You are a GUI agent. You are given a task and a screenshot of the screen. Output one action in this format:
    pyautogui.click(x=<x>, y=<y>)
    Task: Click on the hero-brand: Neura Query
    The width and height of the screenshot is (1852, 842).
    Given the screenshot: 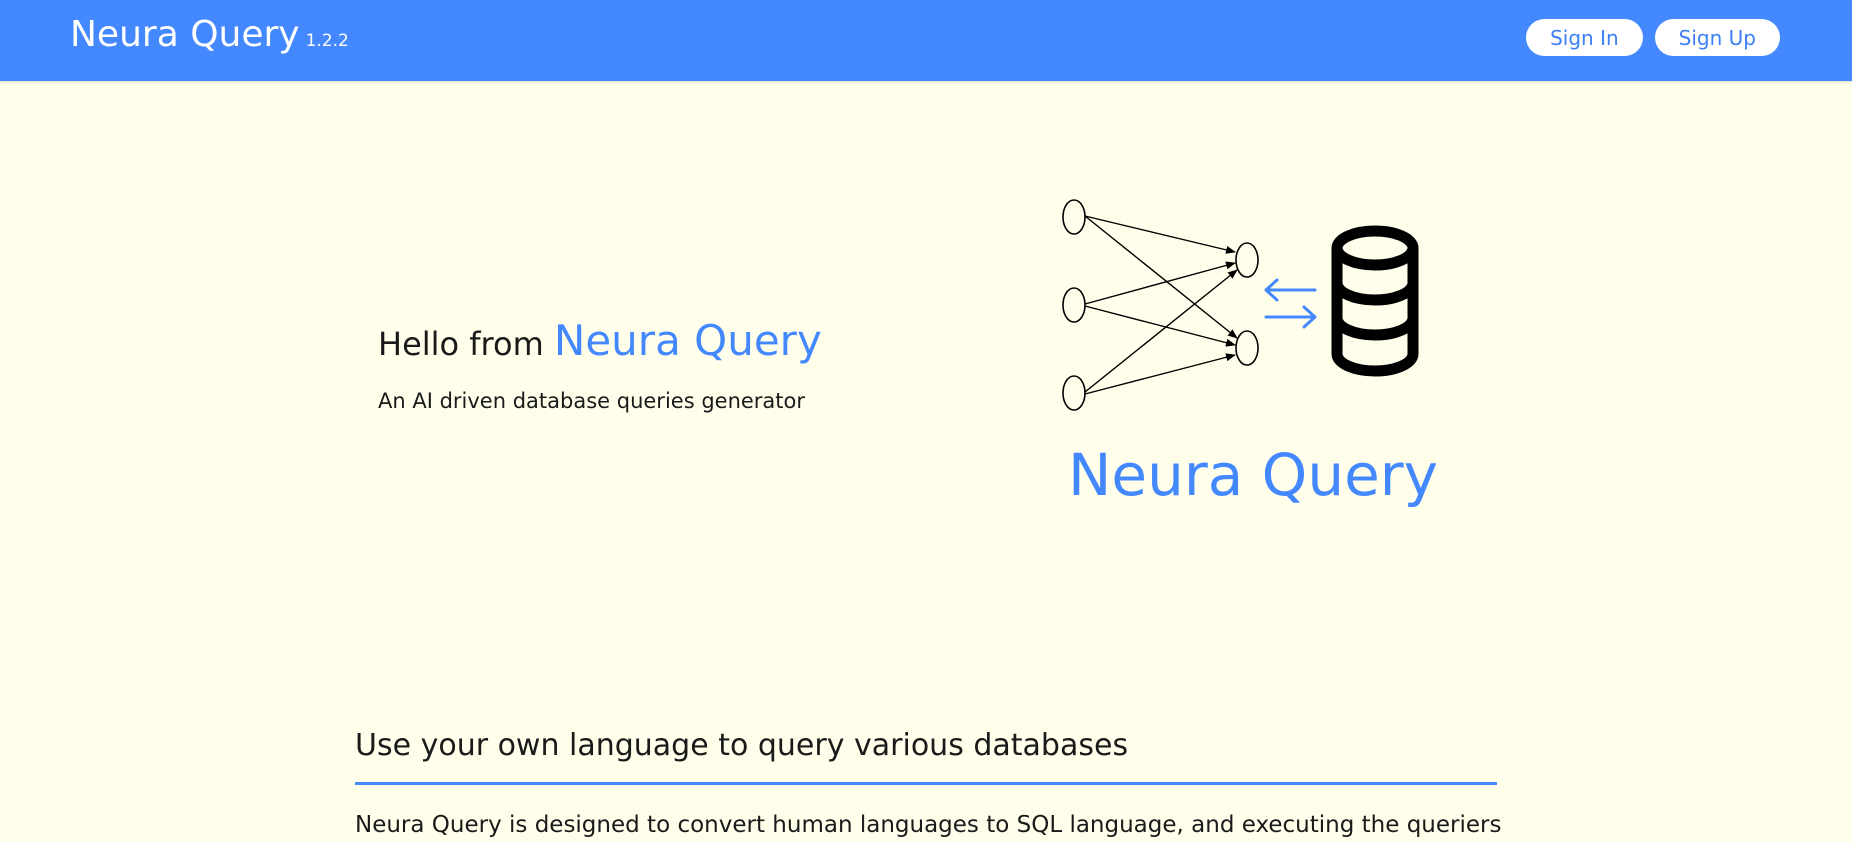 What is the action you would take?
    pyautogui.click(x=687, y=340)
    